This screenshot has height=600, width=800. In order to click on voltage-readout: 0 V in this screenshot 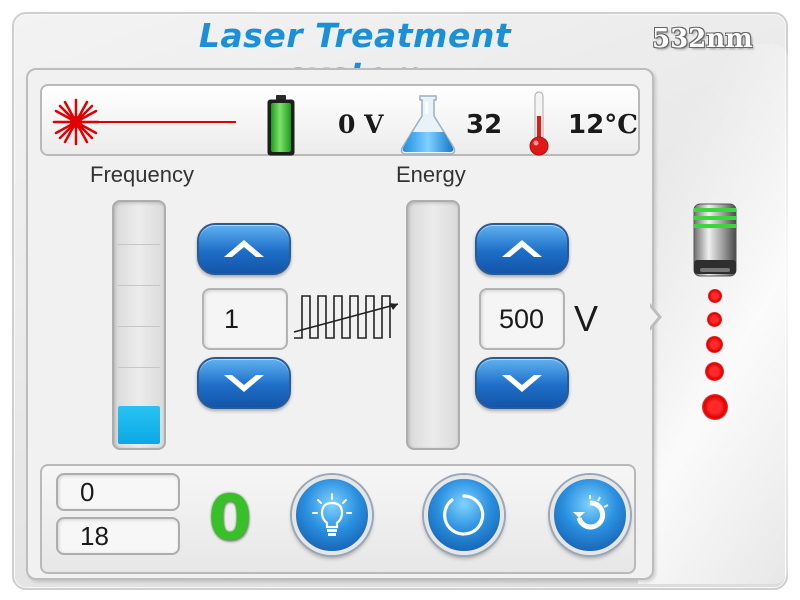, I will do `click(361, 124)`.